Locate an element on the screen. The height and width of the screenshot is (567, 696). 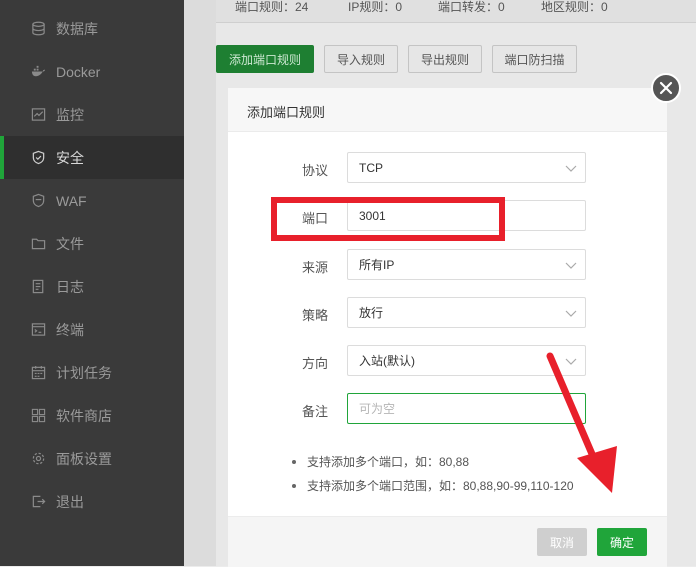
direction-label: 方向 is located at coordinates (314, 363).